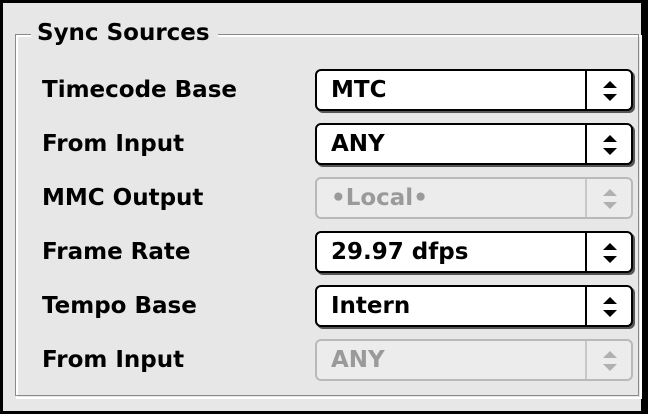 The height and width of the screenshot is (414, 648). I want to click on tempo-base-value: Intern, so click(371, 306).